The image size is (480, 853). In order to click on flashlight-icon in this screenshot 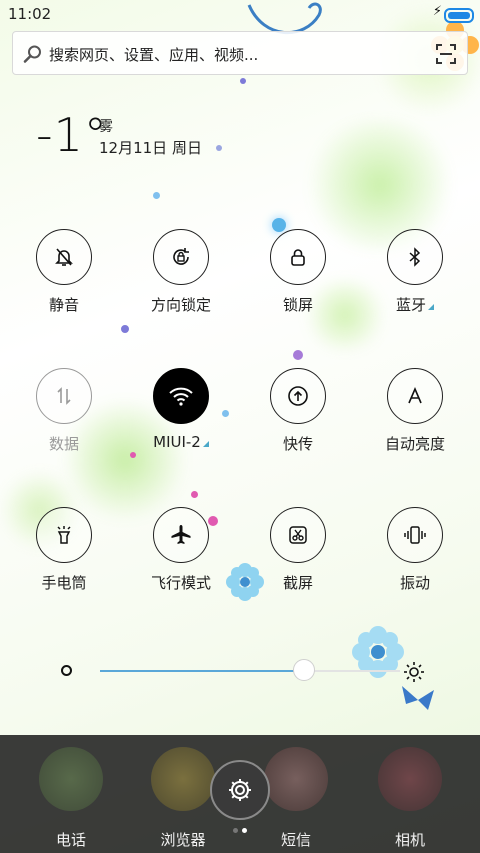, I will do `click(64, 535)`.